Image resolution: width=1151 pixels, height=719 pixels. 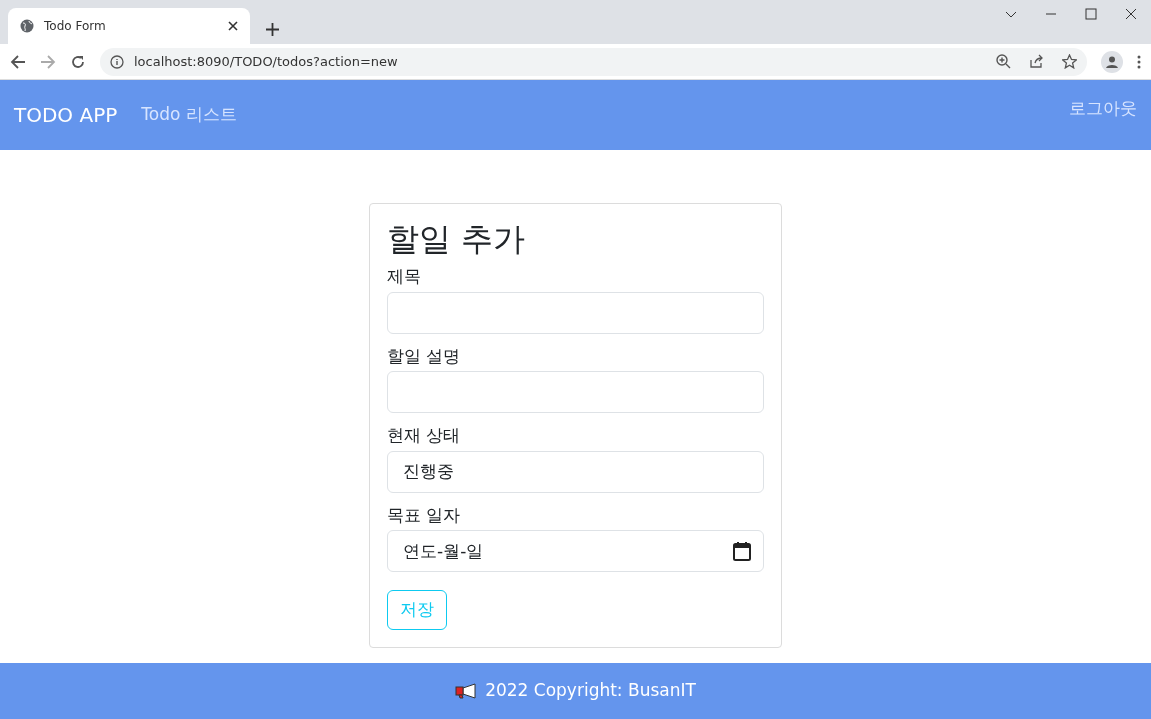 I want to click on megaphone-icon, so click(x=466, y=691).